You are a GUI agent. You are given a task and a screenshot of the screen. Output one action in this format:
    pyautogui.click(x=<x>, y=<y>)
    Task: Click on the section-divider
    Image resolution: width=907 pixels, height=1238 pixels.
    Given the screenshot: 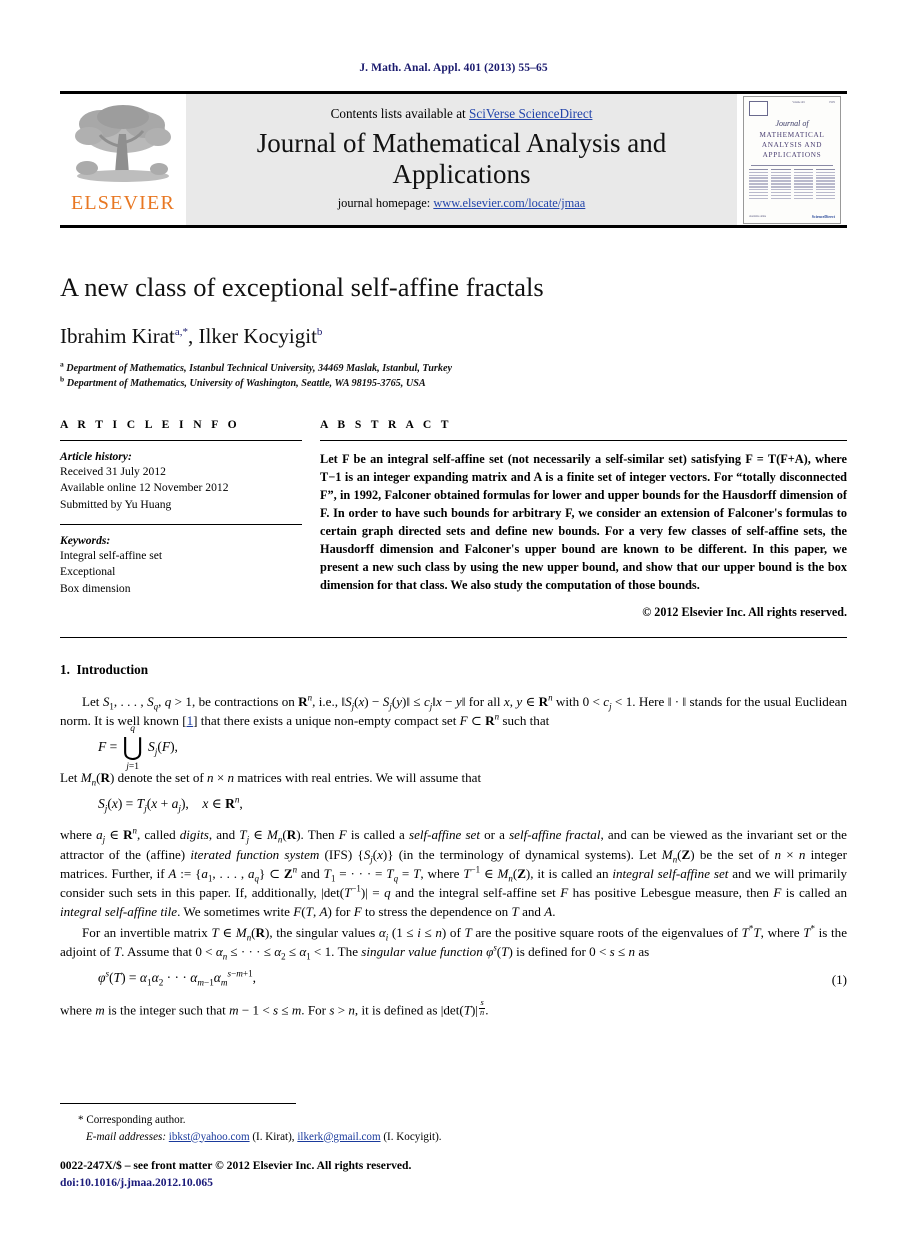 What is the action you would take?
    pyautogui.click(x=453, y=638)
    